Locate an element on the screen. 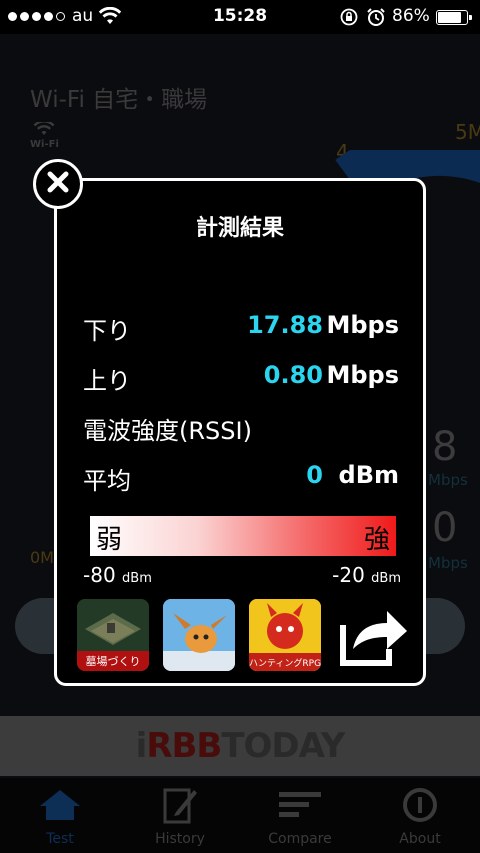  close-dialog-button is located at coordinates (58, 184).